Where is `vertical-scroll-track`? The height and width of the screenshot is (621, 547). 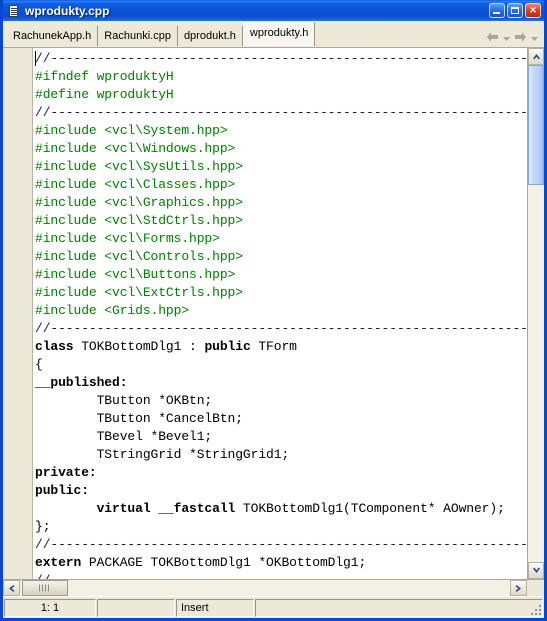
vertical-scroll-track is located at coordinates (536, 313).